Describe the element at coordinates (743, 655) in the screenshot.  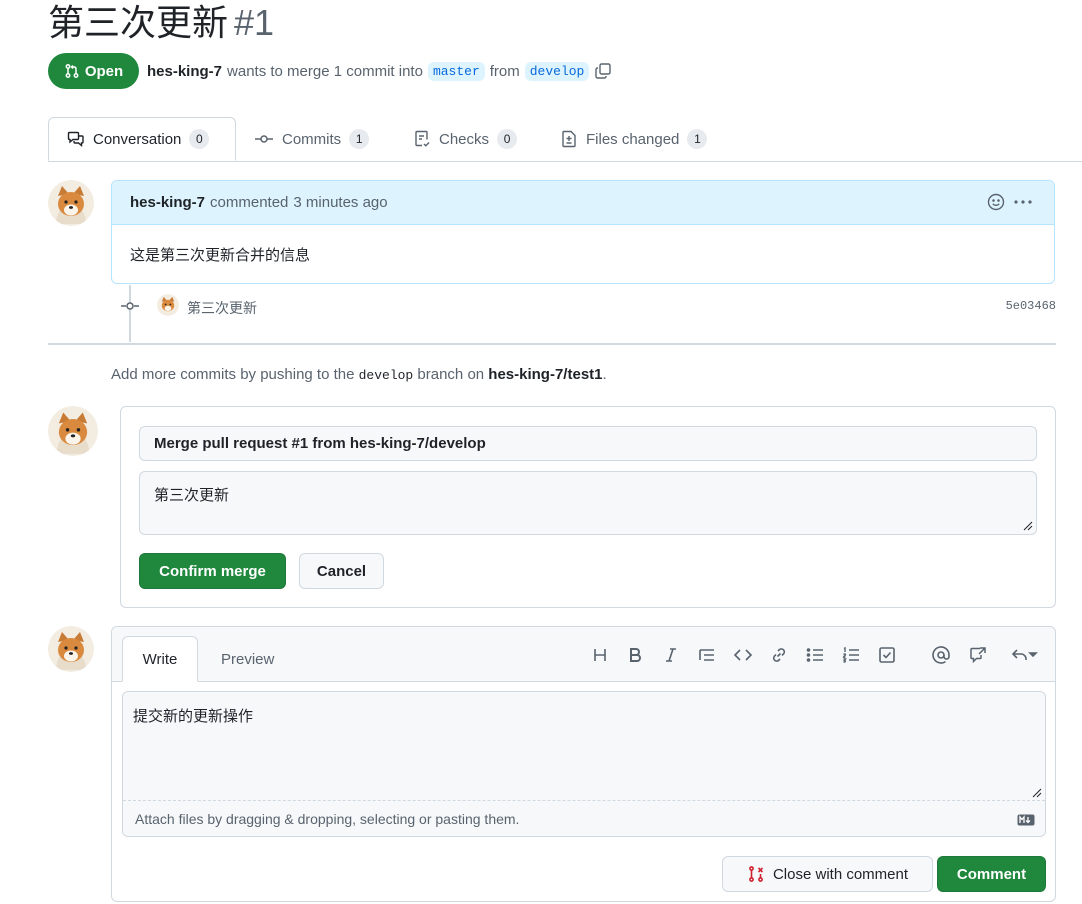
I see `code-icon` at that location.